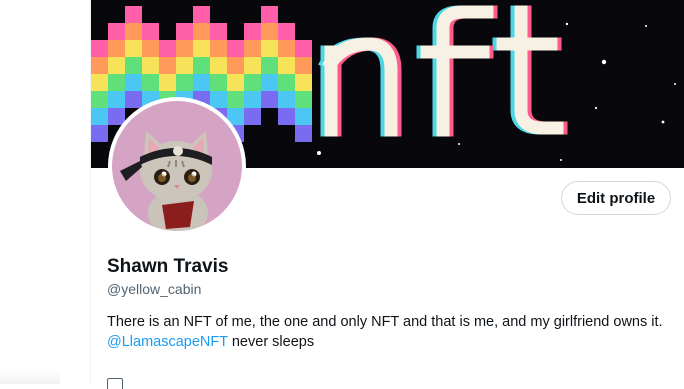  Describe the element at coordinates (45, 192) in the screenshot. I see `left-sidebar` at that location.